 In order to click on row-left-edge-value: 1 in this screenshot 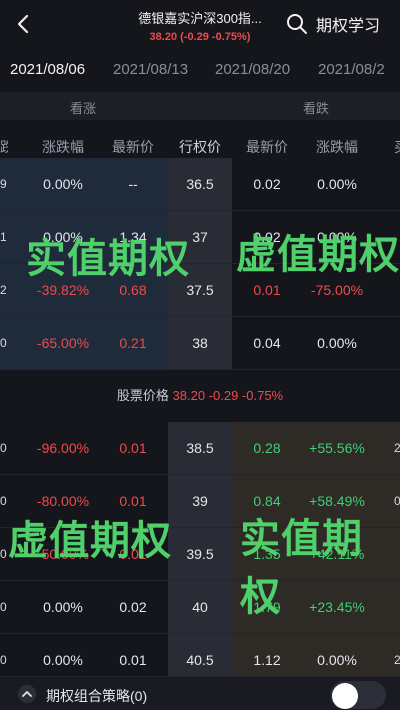, I will do `click(3, 237)`.